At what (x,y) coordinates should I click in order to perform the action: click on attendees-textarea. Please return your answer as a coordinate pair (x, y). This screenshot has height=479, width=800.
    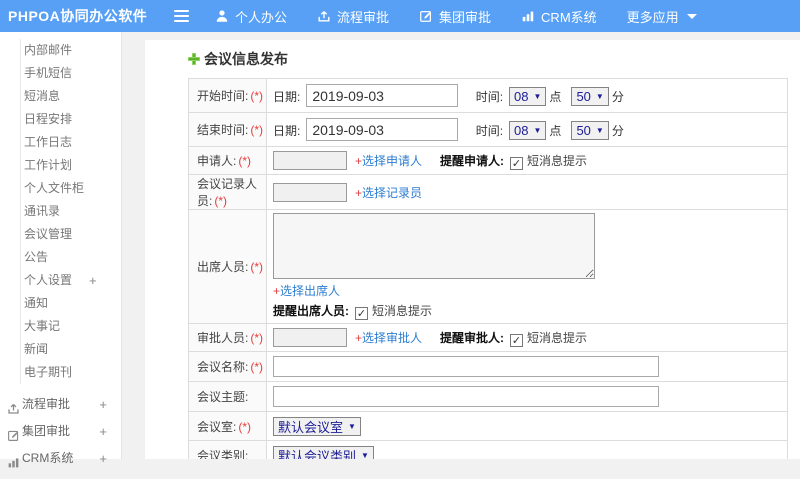
    Looking at the image, I should click on (434, 246).